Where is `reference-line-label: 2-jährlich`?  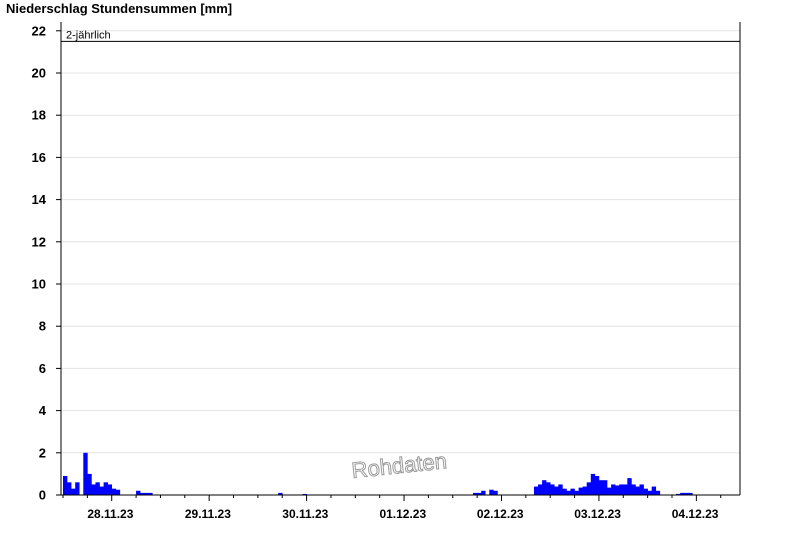
reference-line-label: 2-jährlich is located at coordinates (88, 35).